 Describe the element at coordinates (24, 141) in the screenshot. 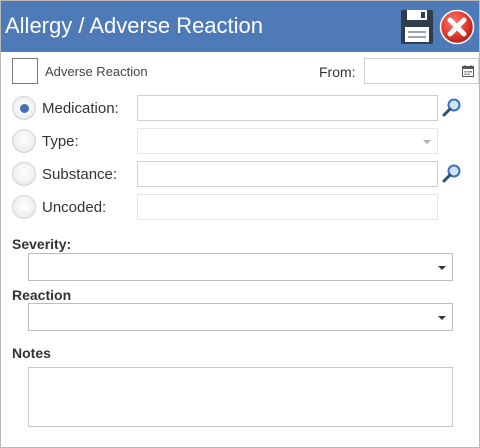

I see `type-radio` at that location.